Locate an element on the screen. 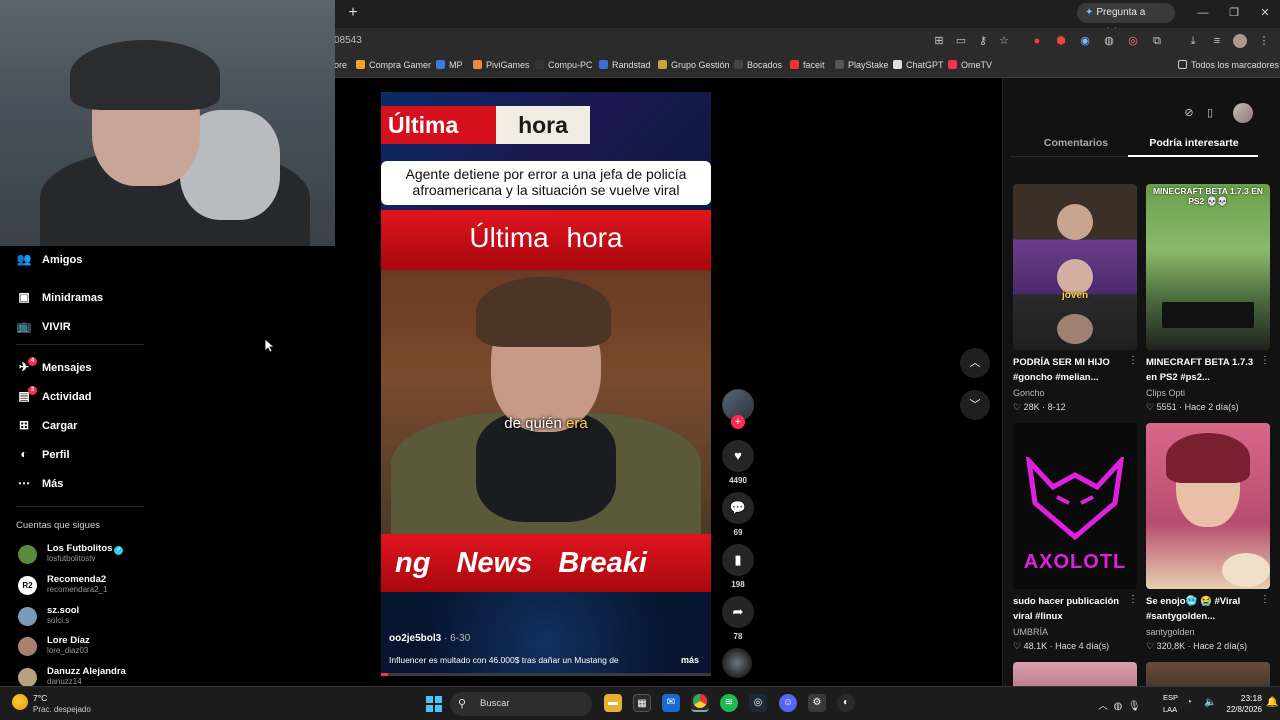 This screenshot has width=1280, height=720. taskbar-search-box: Buscar is located at coordinates (521, 704).